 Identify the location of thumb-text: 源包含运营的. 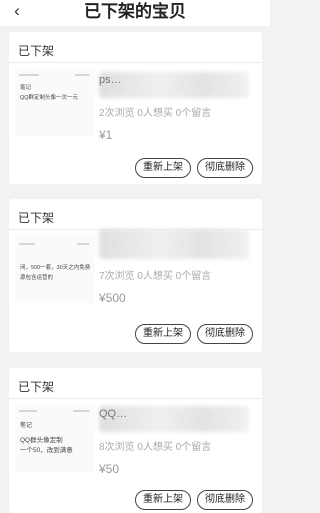
(37, 278).